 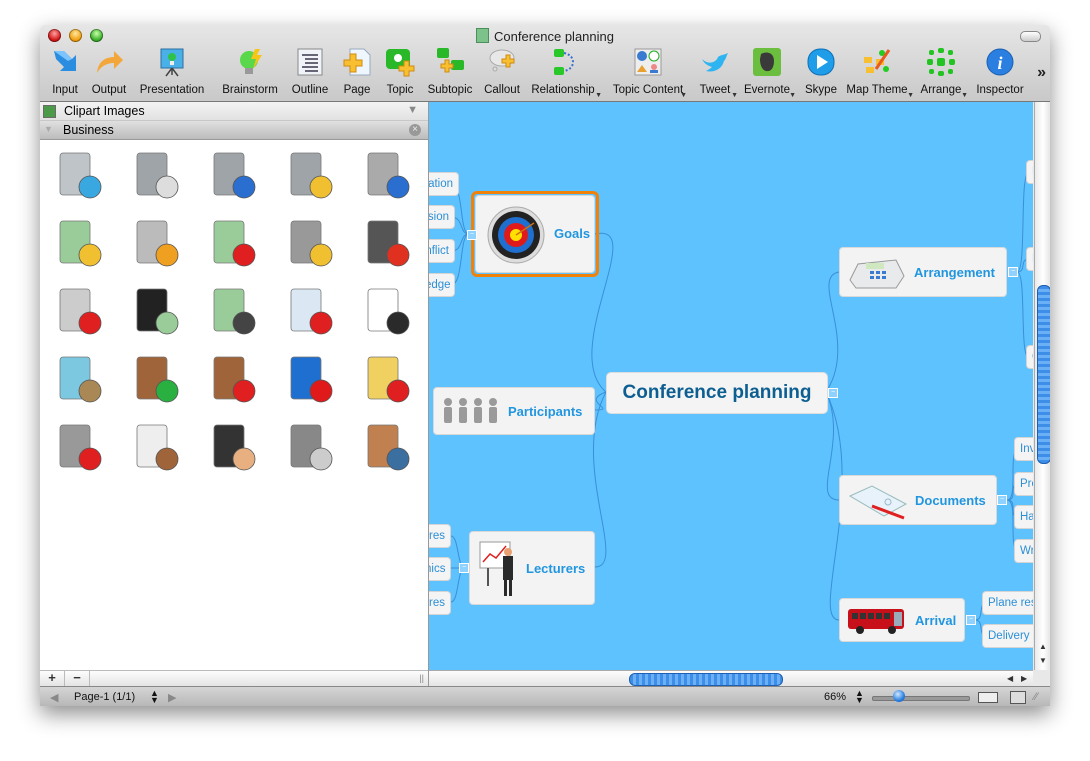 What do you see at coordinates (400, 73) in the screenshot?
I see `toolbar-topic-button: Topic` at bounding box center [400, 73].